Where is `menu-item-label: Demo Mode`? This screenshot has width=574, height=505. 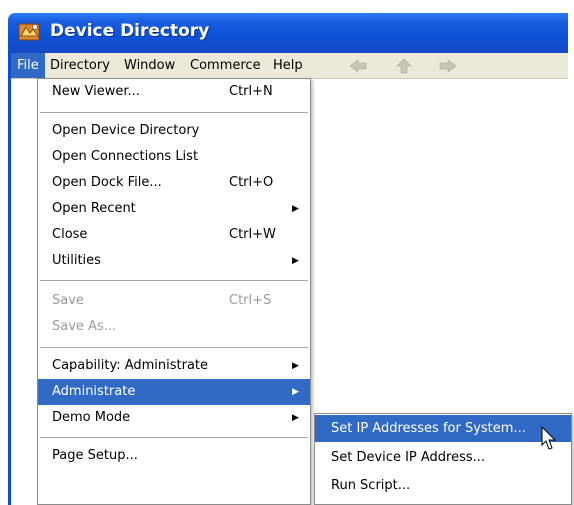 menu-item-label: Demo Mode is located at coordinates (91, 417).